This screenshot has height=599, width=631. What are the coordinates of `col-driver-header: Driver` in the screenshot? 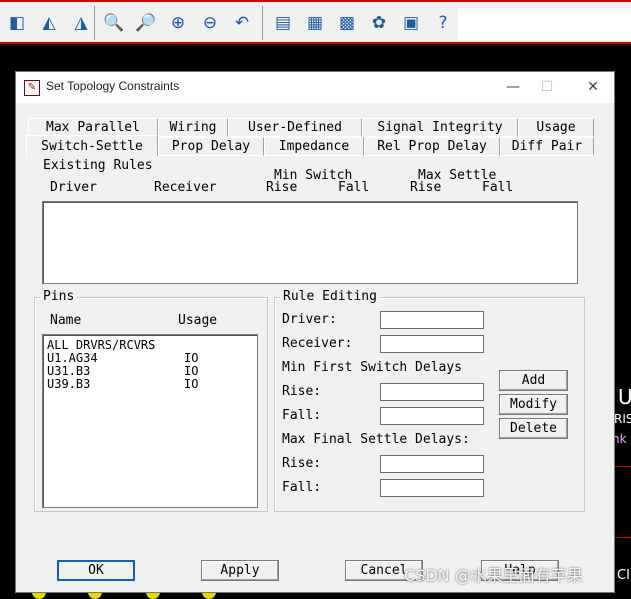 It's located at (73, 187).